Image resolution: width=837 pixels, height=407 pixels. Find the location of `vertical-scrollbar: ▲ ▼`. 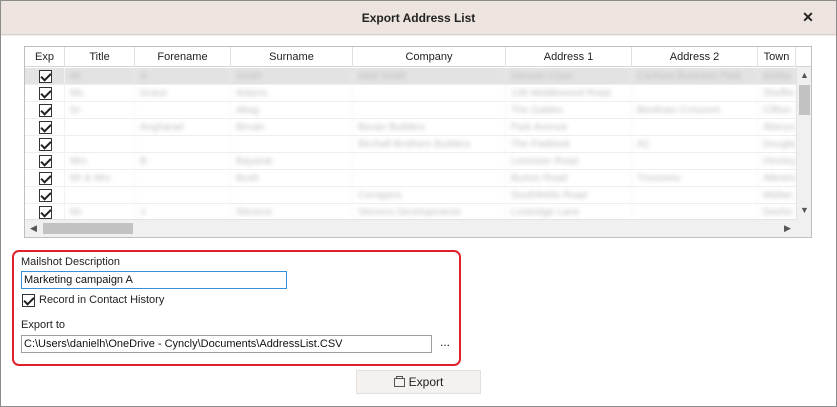

vertical-scrollbar: ▲ ▼ is located at coordinates (803, 143).